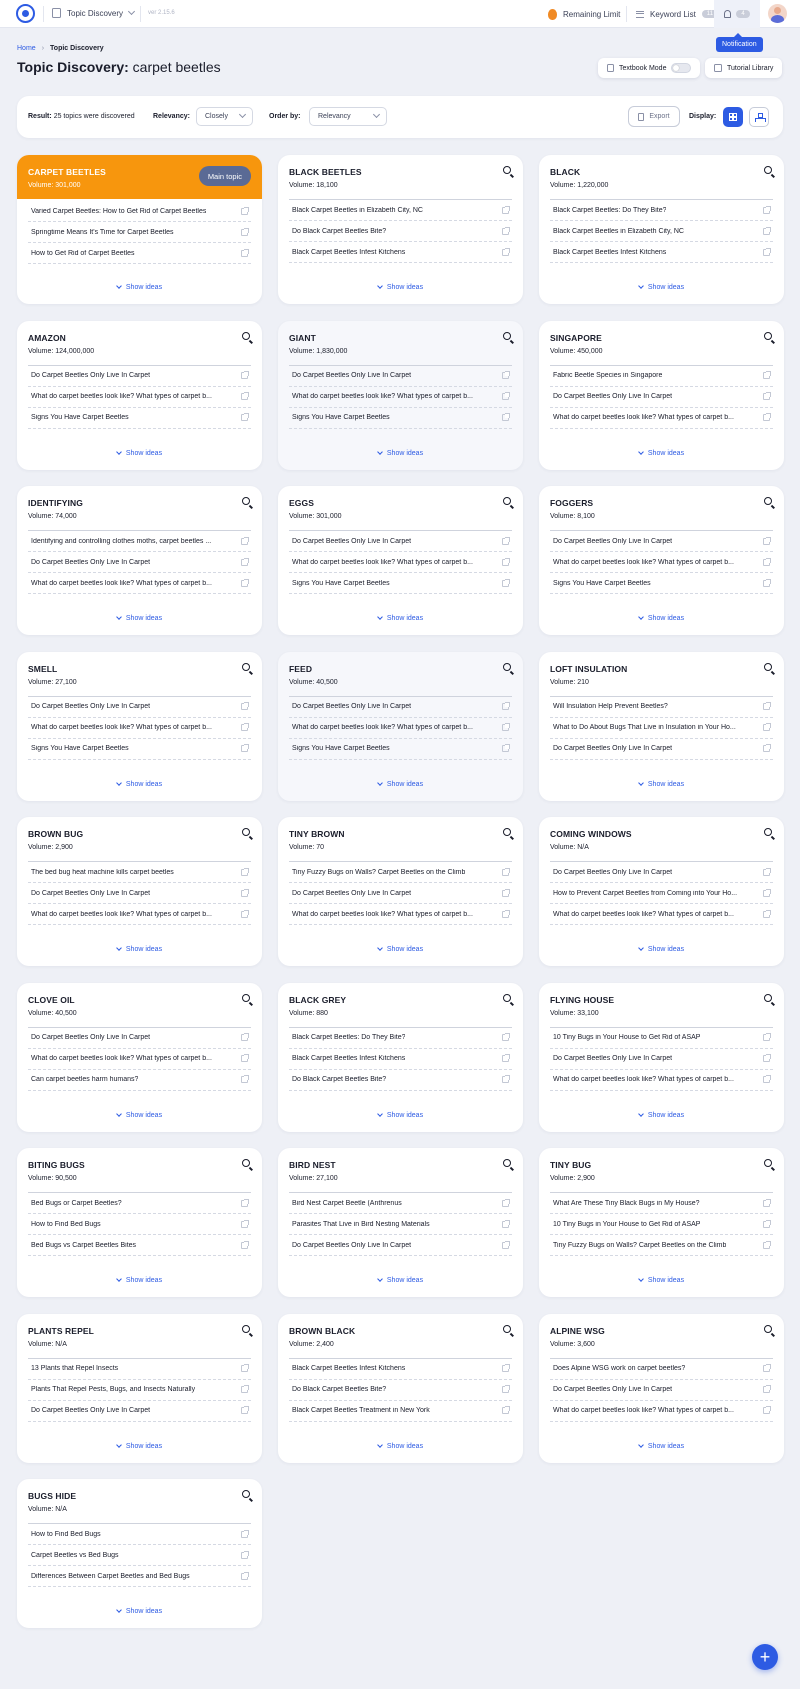  Describe the element at coordinates (139, 1203) in the screenshot. I see `idea-item: Bed Bugs or Carpet Beetles?` at that location.